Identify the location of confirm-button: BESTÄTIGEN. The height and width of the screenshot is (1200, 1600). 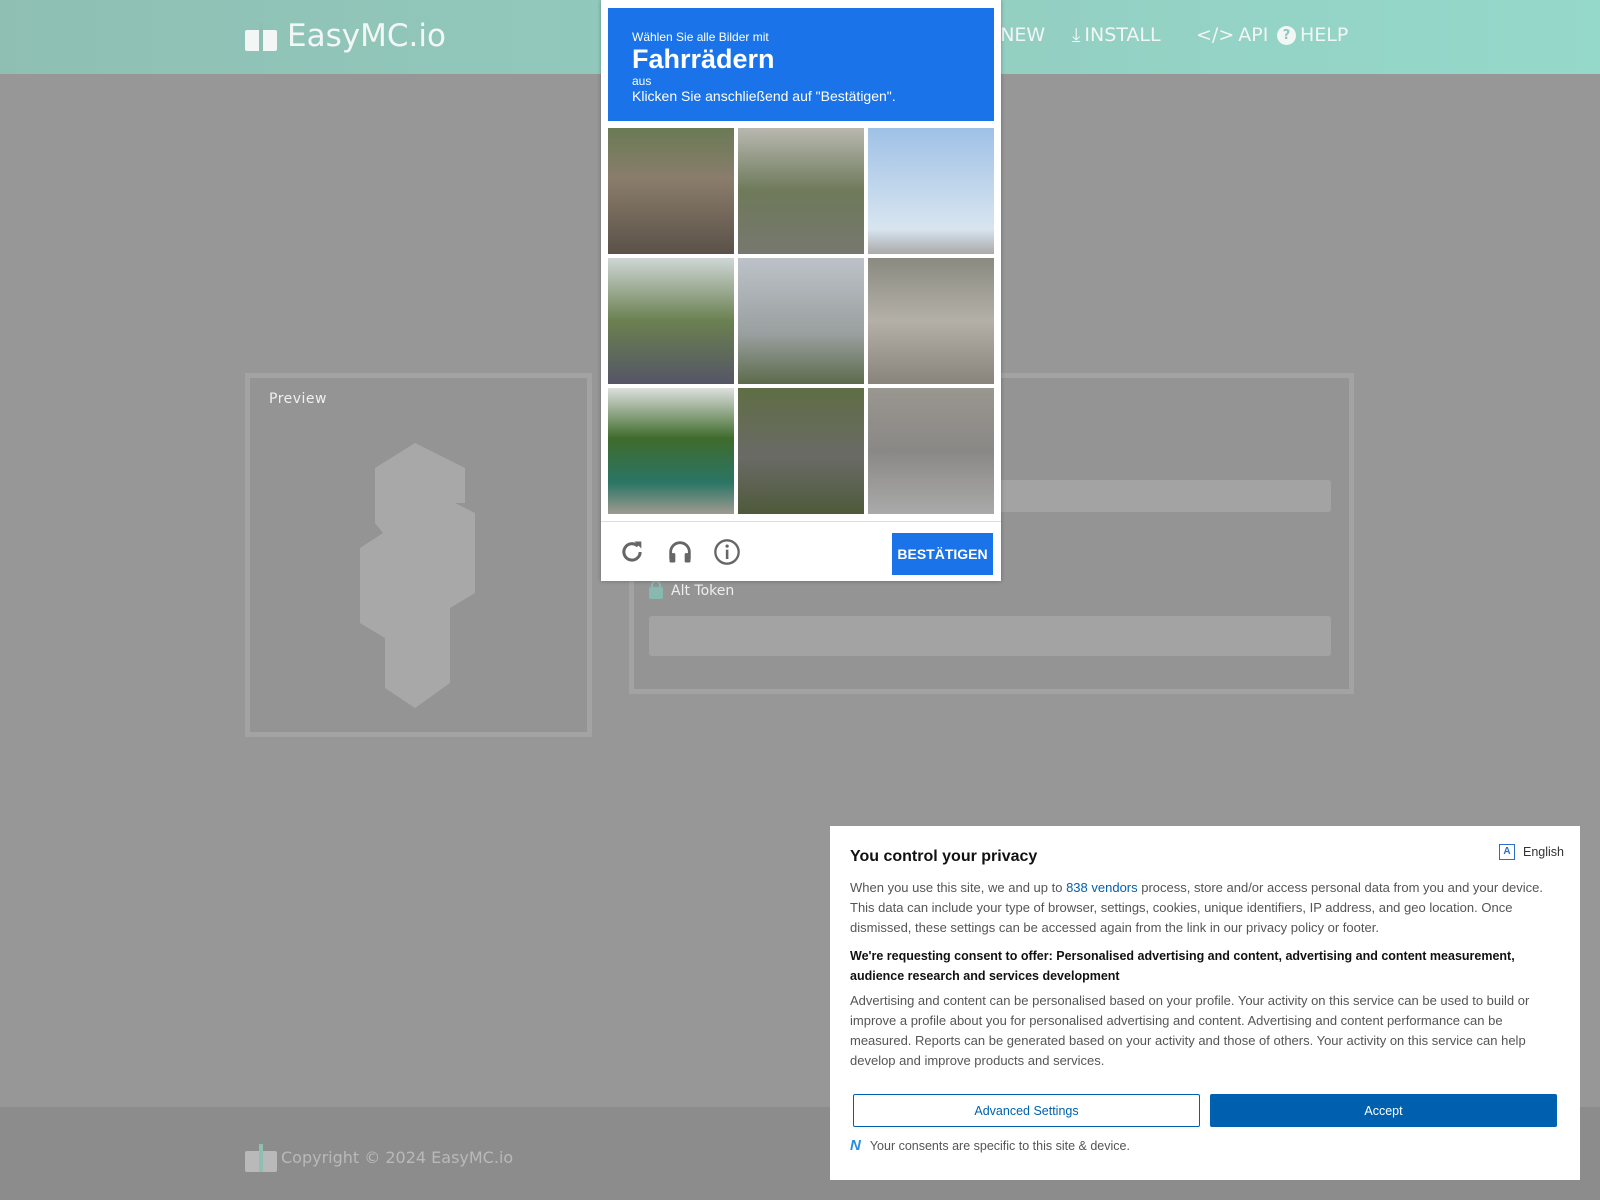
(942, 554).